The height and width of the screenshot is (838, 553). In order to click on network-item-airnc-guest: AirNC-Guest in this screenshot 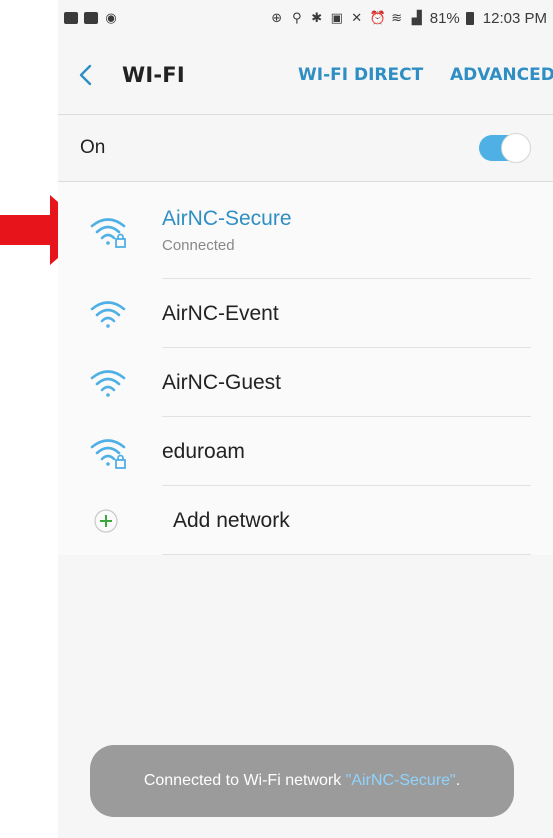, I will do `click(305, 382)`.